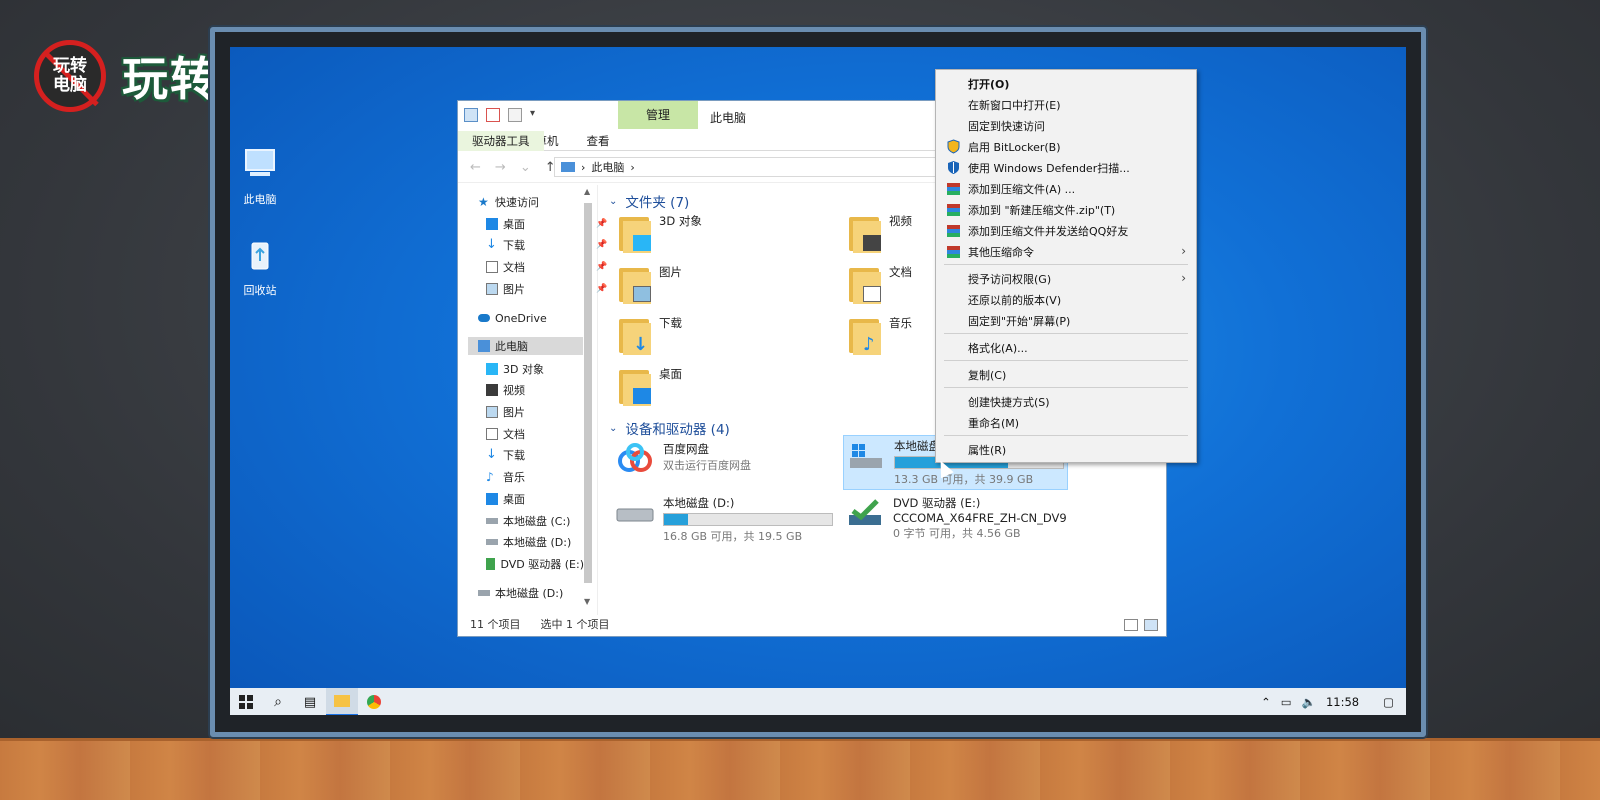  What do you see at coordinates (514, 289) in the screenshot?
I see `nav-label: 图片` at bounding box center [514, 289].